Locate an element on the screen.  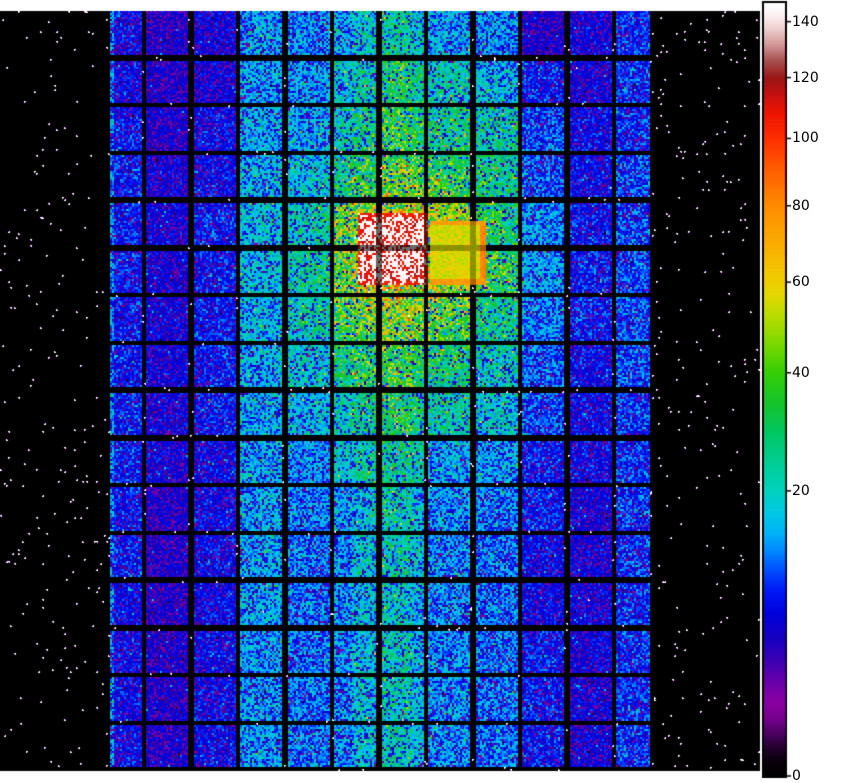
colorbar-tick-label: 140 is located at coordinates (805, 22).